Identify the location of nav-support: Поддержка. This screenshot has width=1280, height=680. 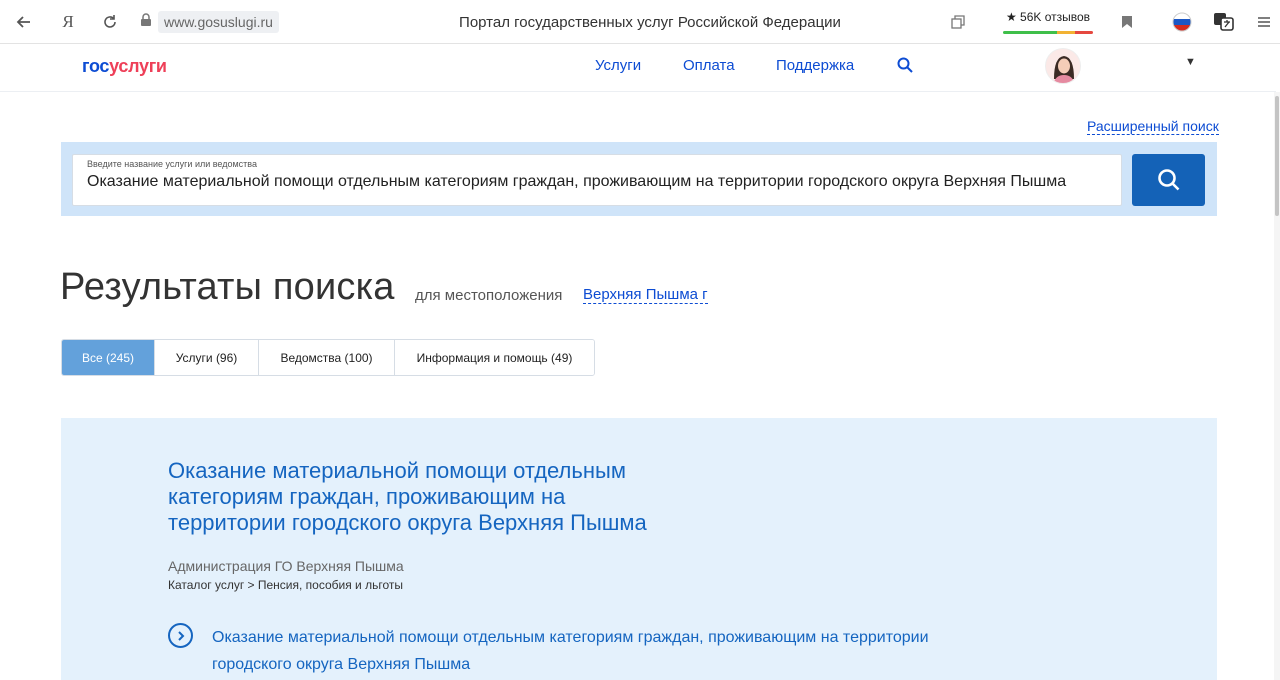
(815, 65).